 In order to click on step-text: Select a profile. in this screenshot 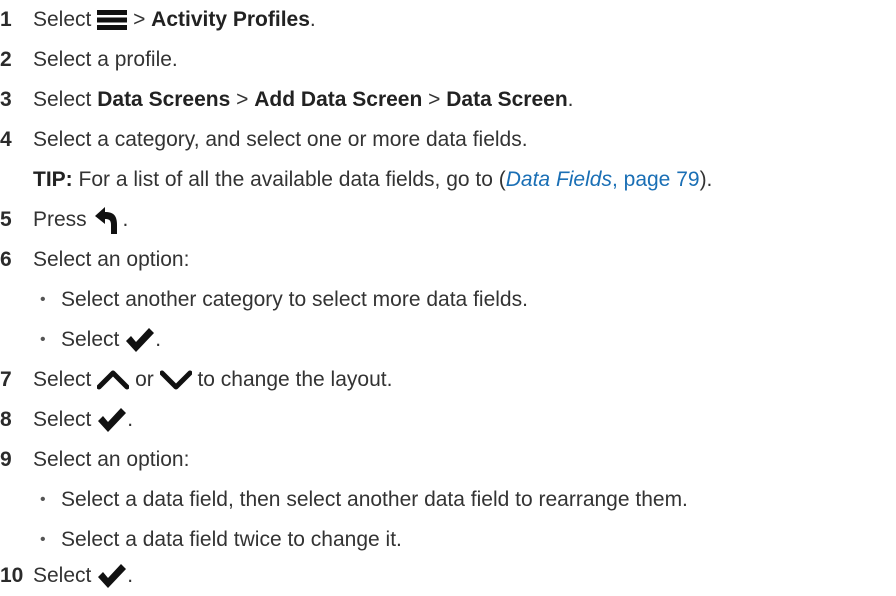, I will do `click(105, 59)`.